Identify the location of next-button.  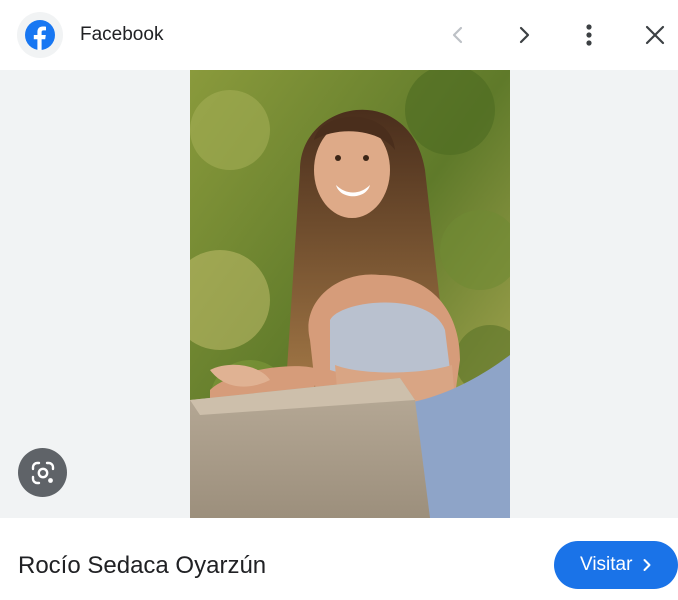
(524, 35).